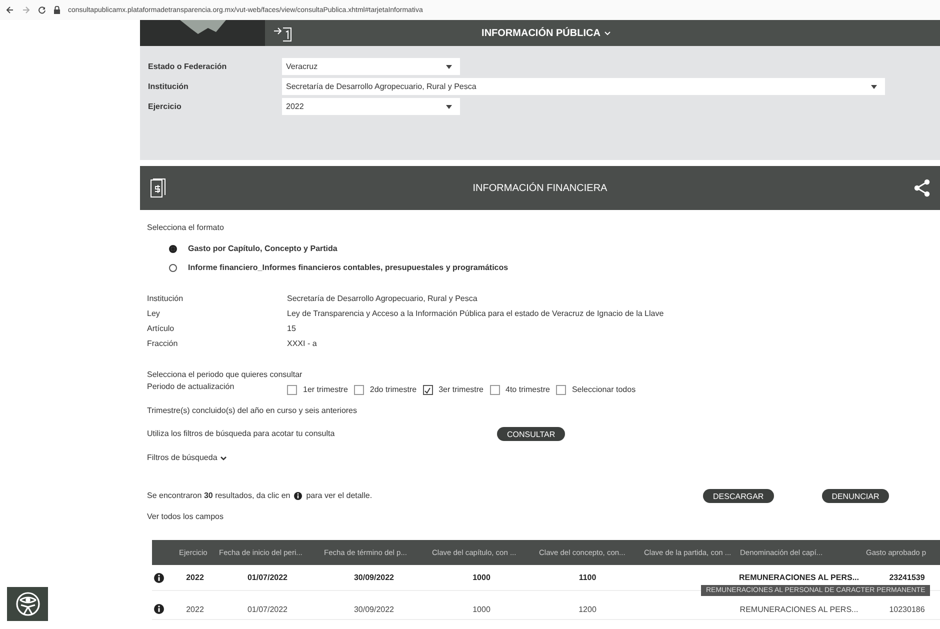 The height and width of the screenshot is (629, 940). Describe the element at coordinates (371, 106) in the screenshot. I see `select-field: 2022` at that location.